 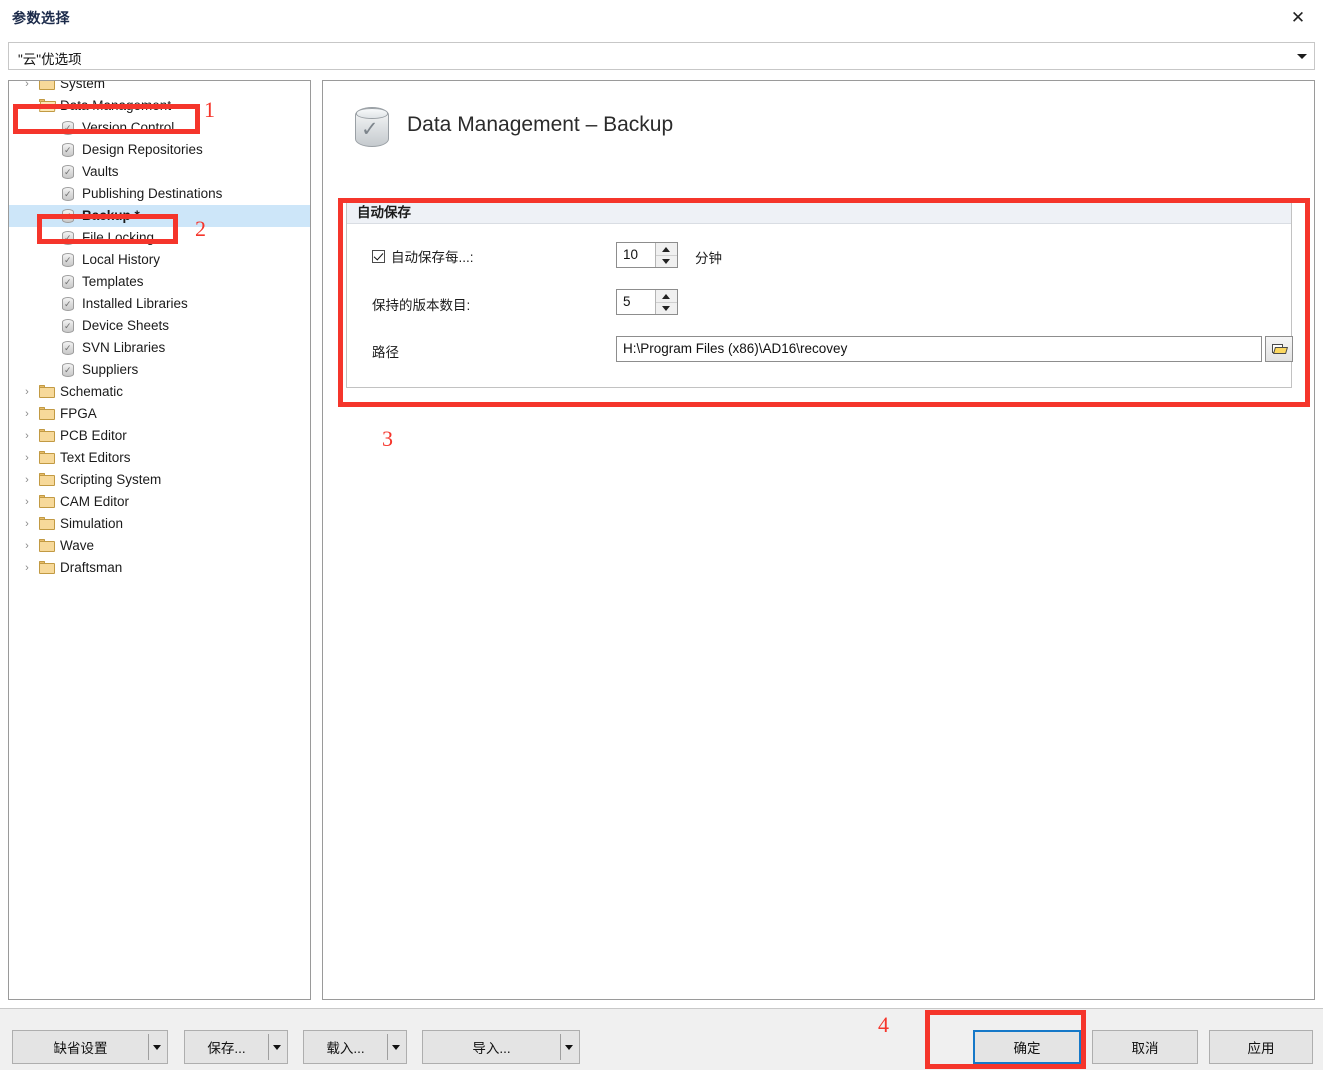 What do you see at coordinates (159, 568) in the screenshot?
I see `tree-item-draftsman: › Draftsman` at bounding box center [159, 568].